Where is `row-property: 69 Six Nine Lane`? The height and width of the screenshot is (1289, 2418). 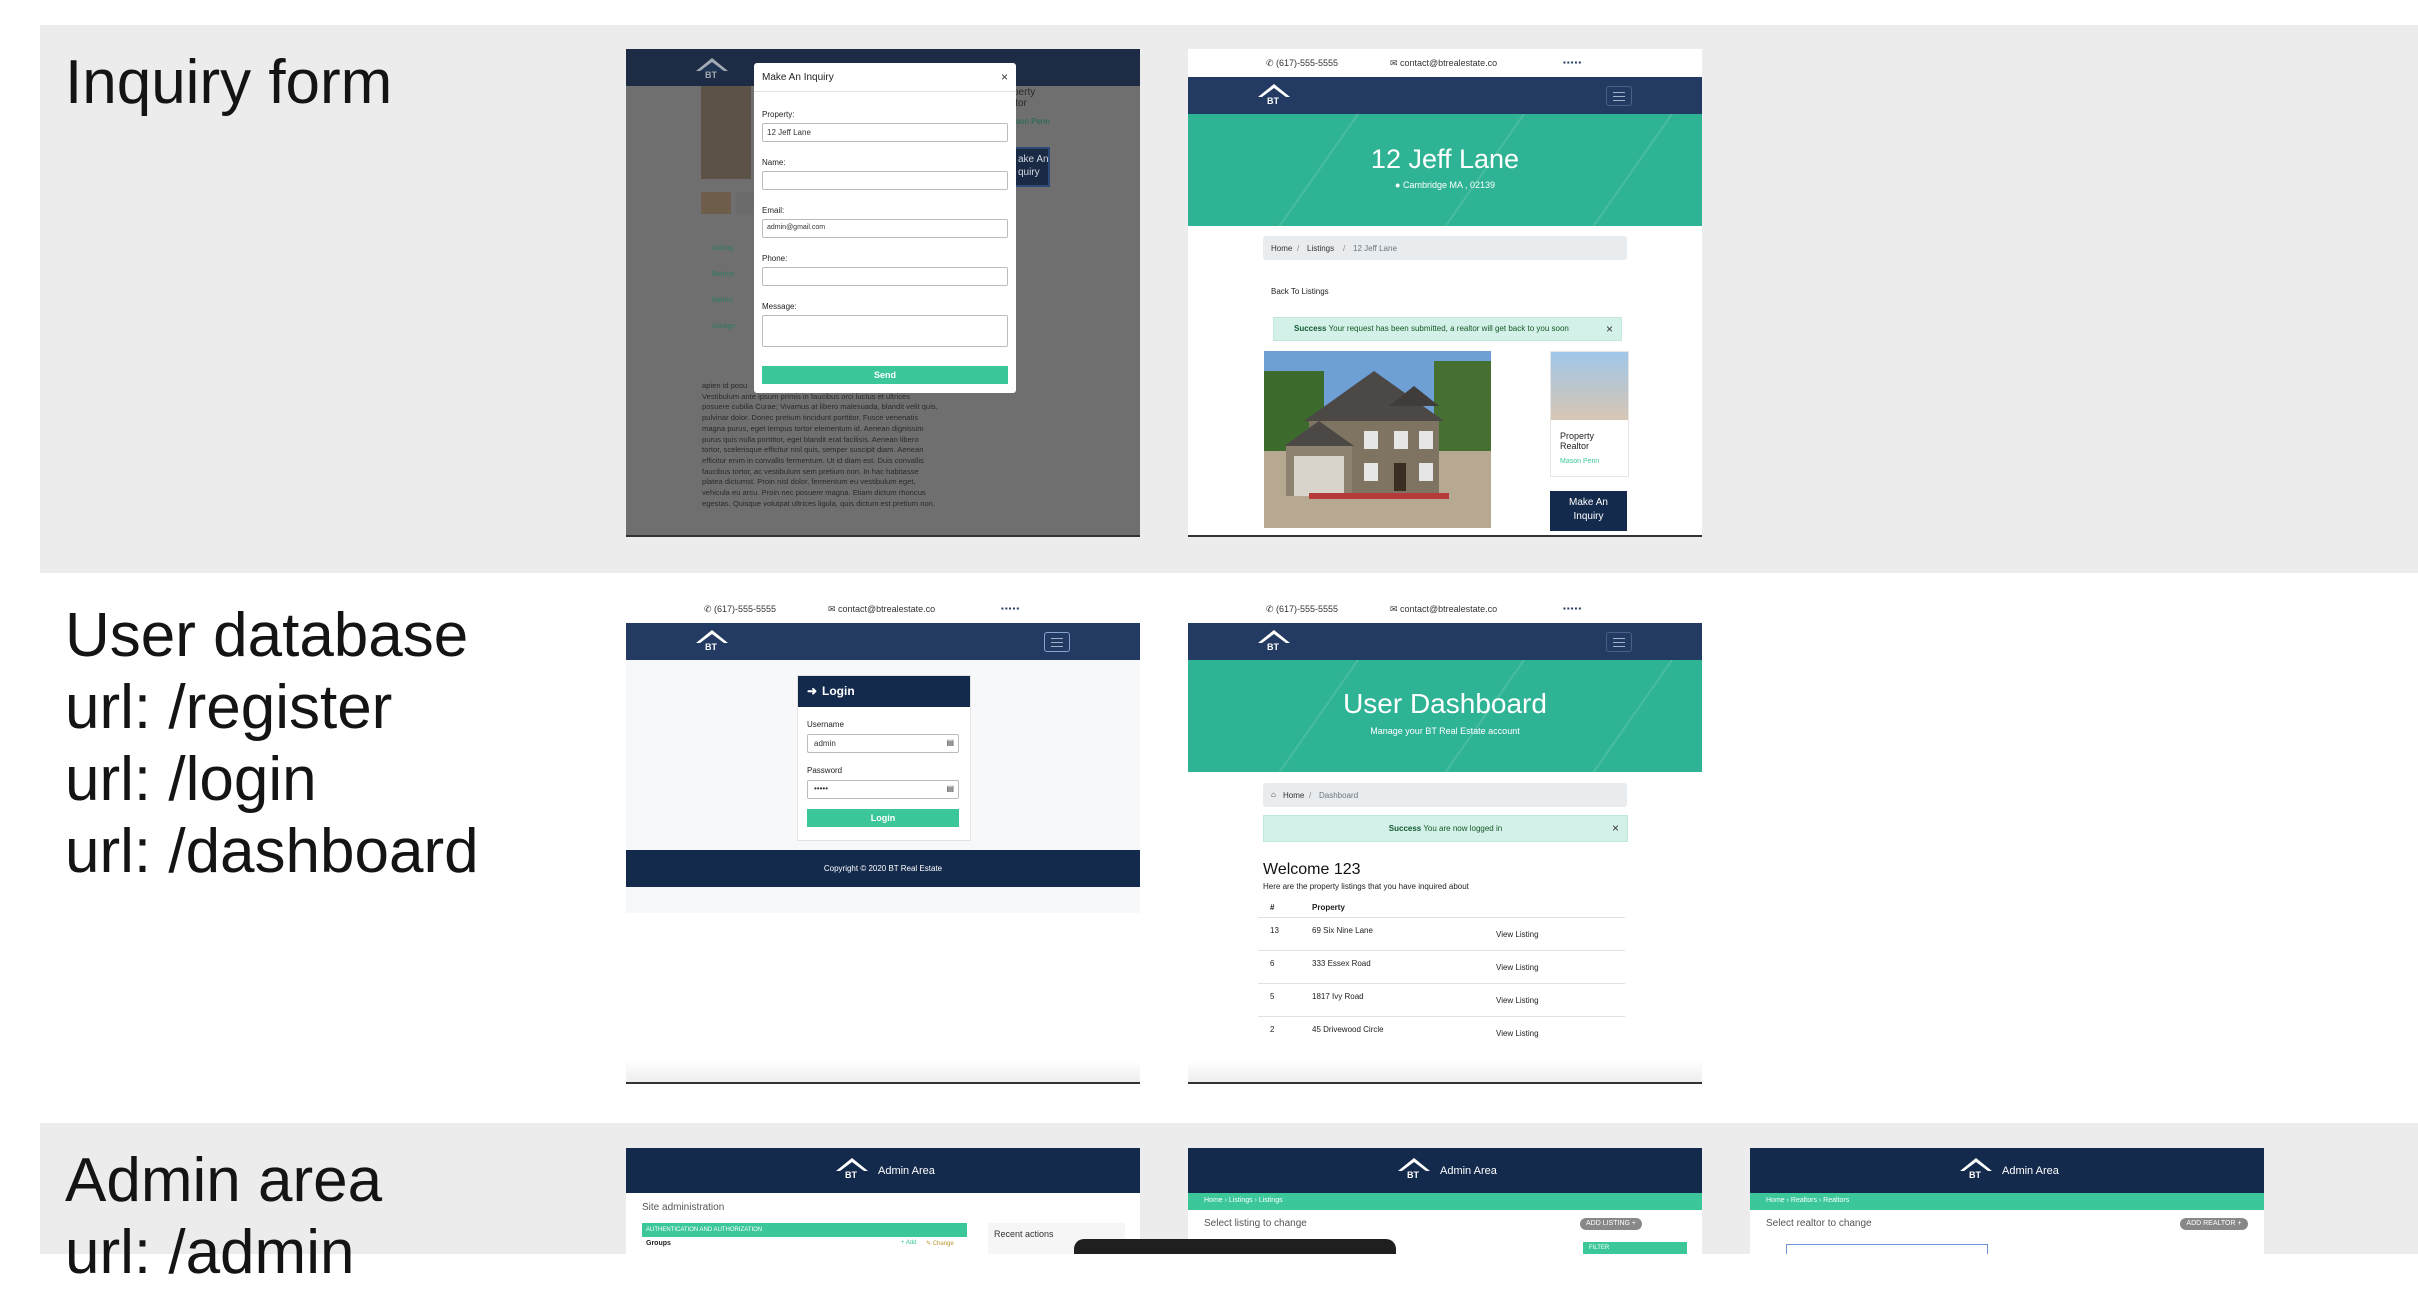
row-property: 69 Six Nine Lane is located at coordinates (1342, 930).